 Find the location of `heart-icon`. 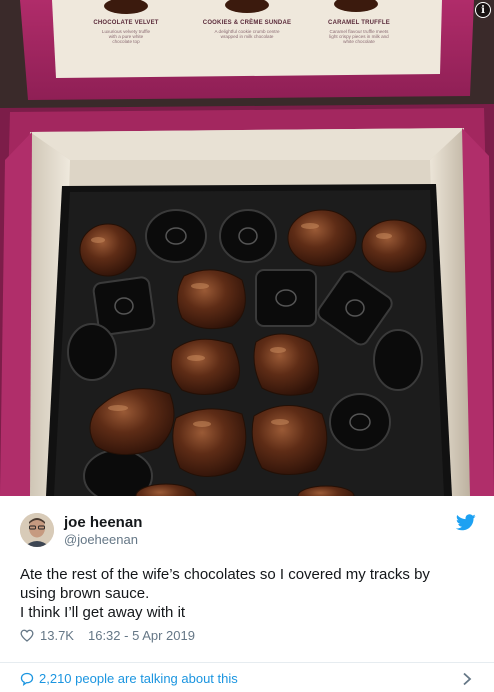

heart-icon is located at coordinates (27, 635).